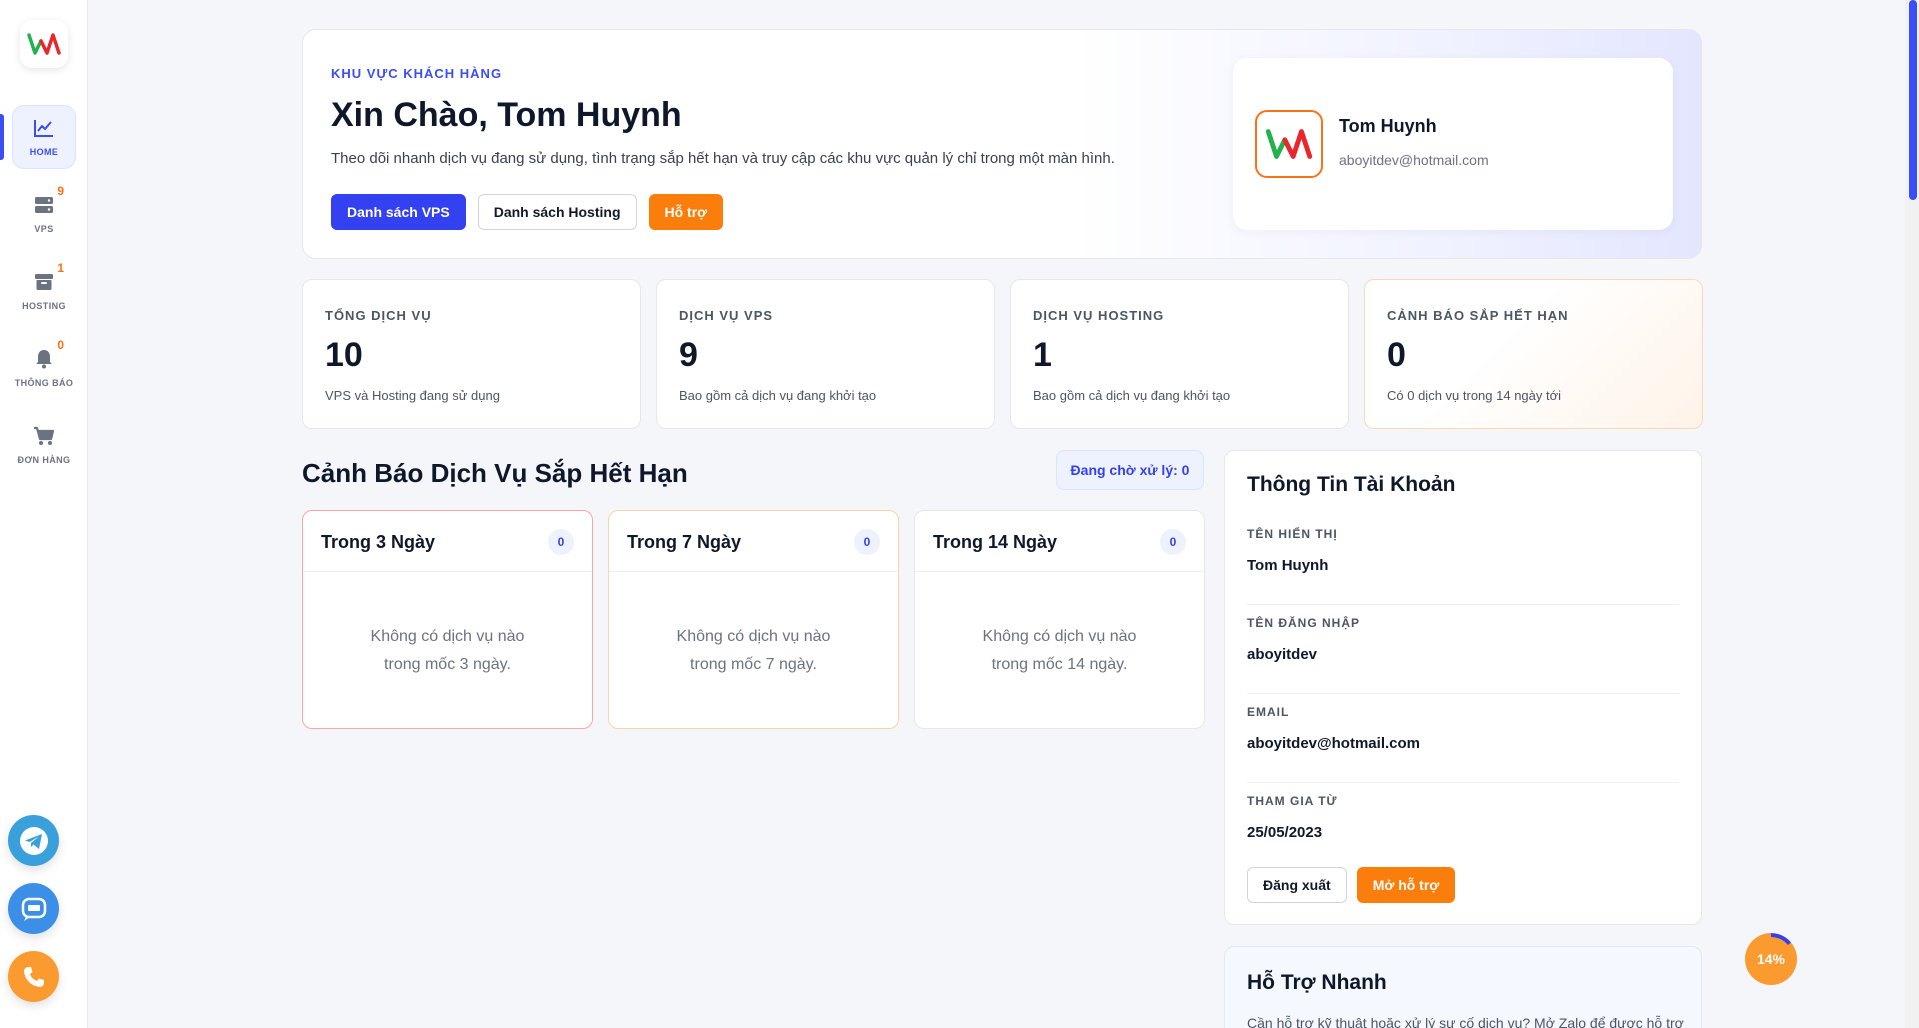 This screenshot has width=1919, height=1028. I want to click on server-icon, so click(44, 205).